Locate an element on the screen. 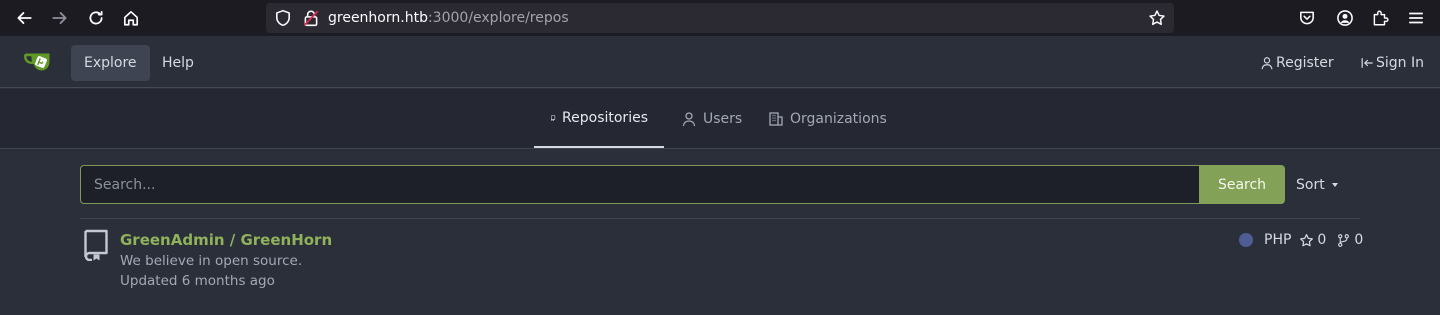 This screenshot has width=1440, height=315. arrow-right-icon is located at coordinates (59, 18).